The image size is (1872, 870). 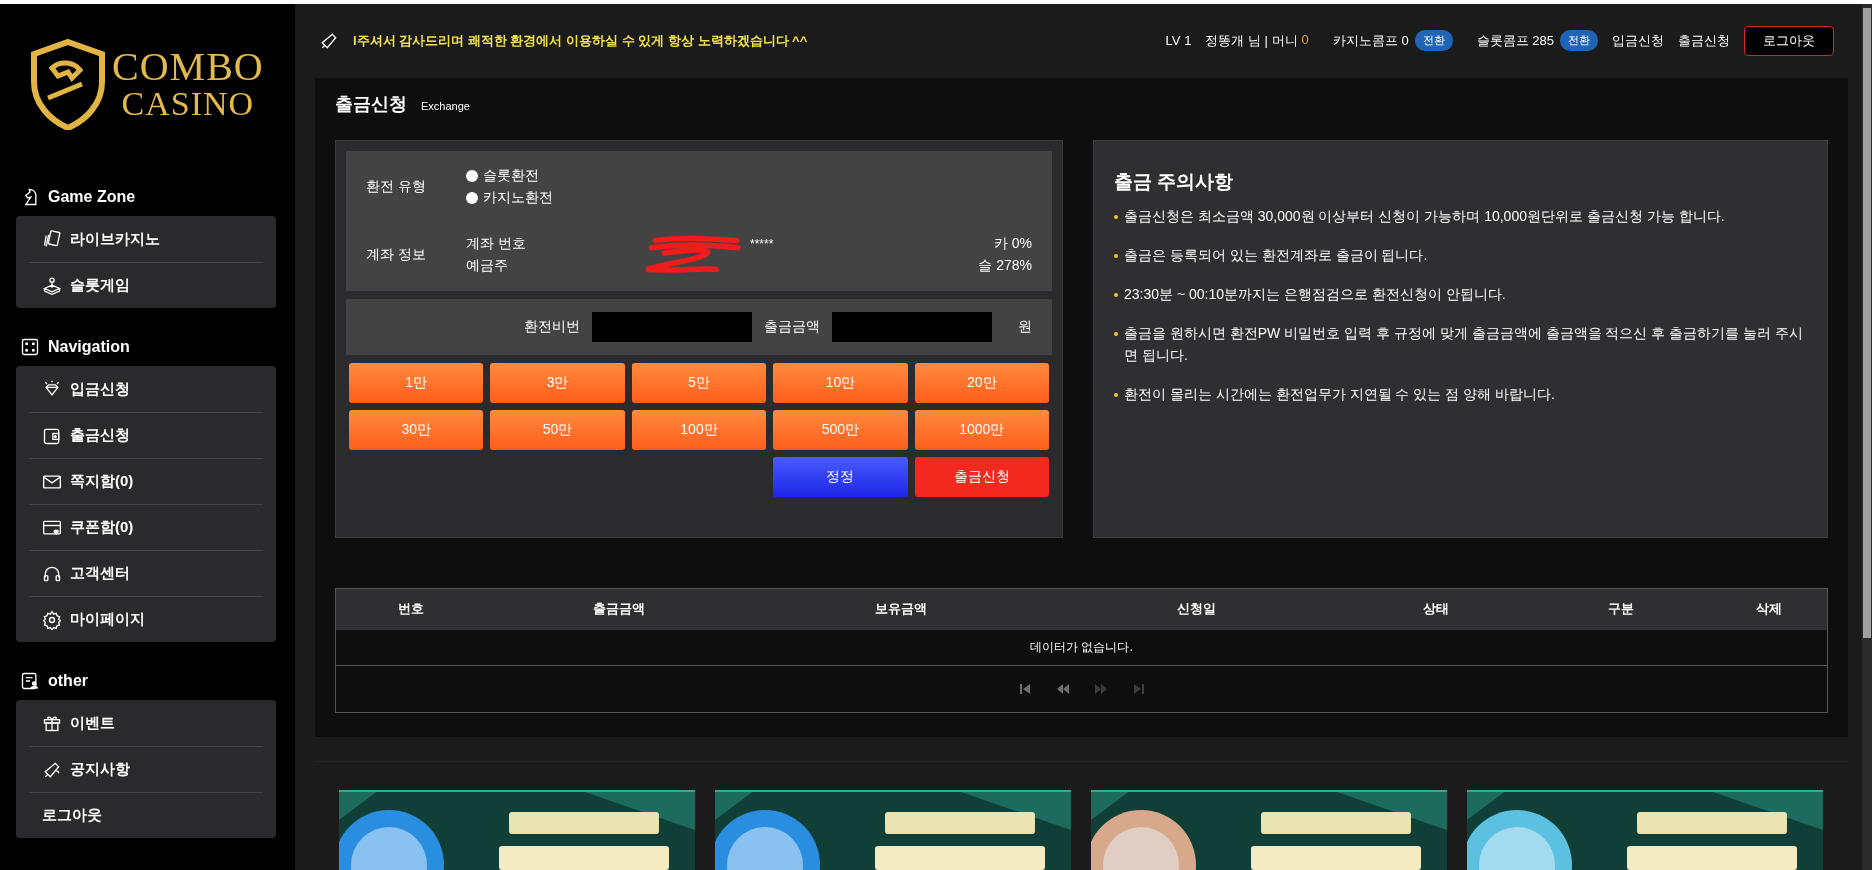 What do you see at coordinates (1424, 216) in the screenshot?
I see `notice-text: 출금신청은 최소금액 30,000원 이상부터 신청이 가능하며 10,000원단위로 출금신청 가능 합니다.` at bounding box center [1424, 216].